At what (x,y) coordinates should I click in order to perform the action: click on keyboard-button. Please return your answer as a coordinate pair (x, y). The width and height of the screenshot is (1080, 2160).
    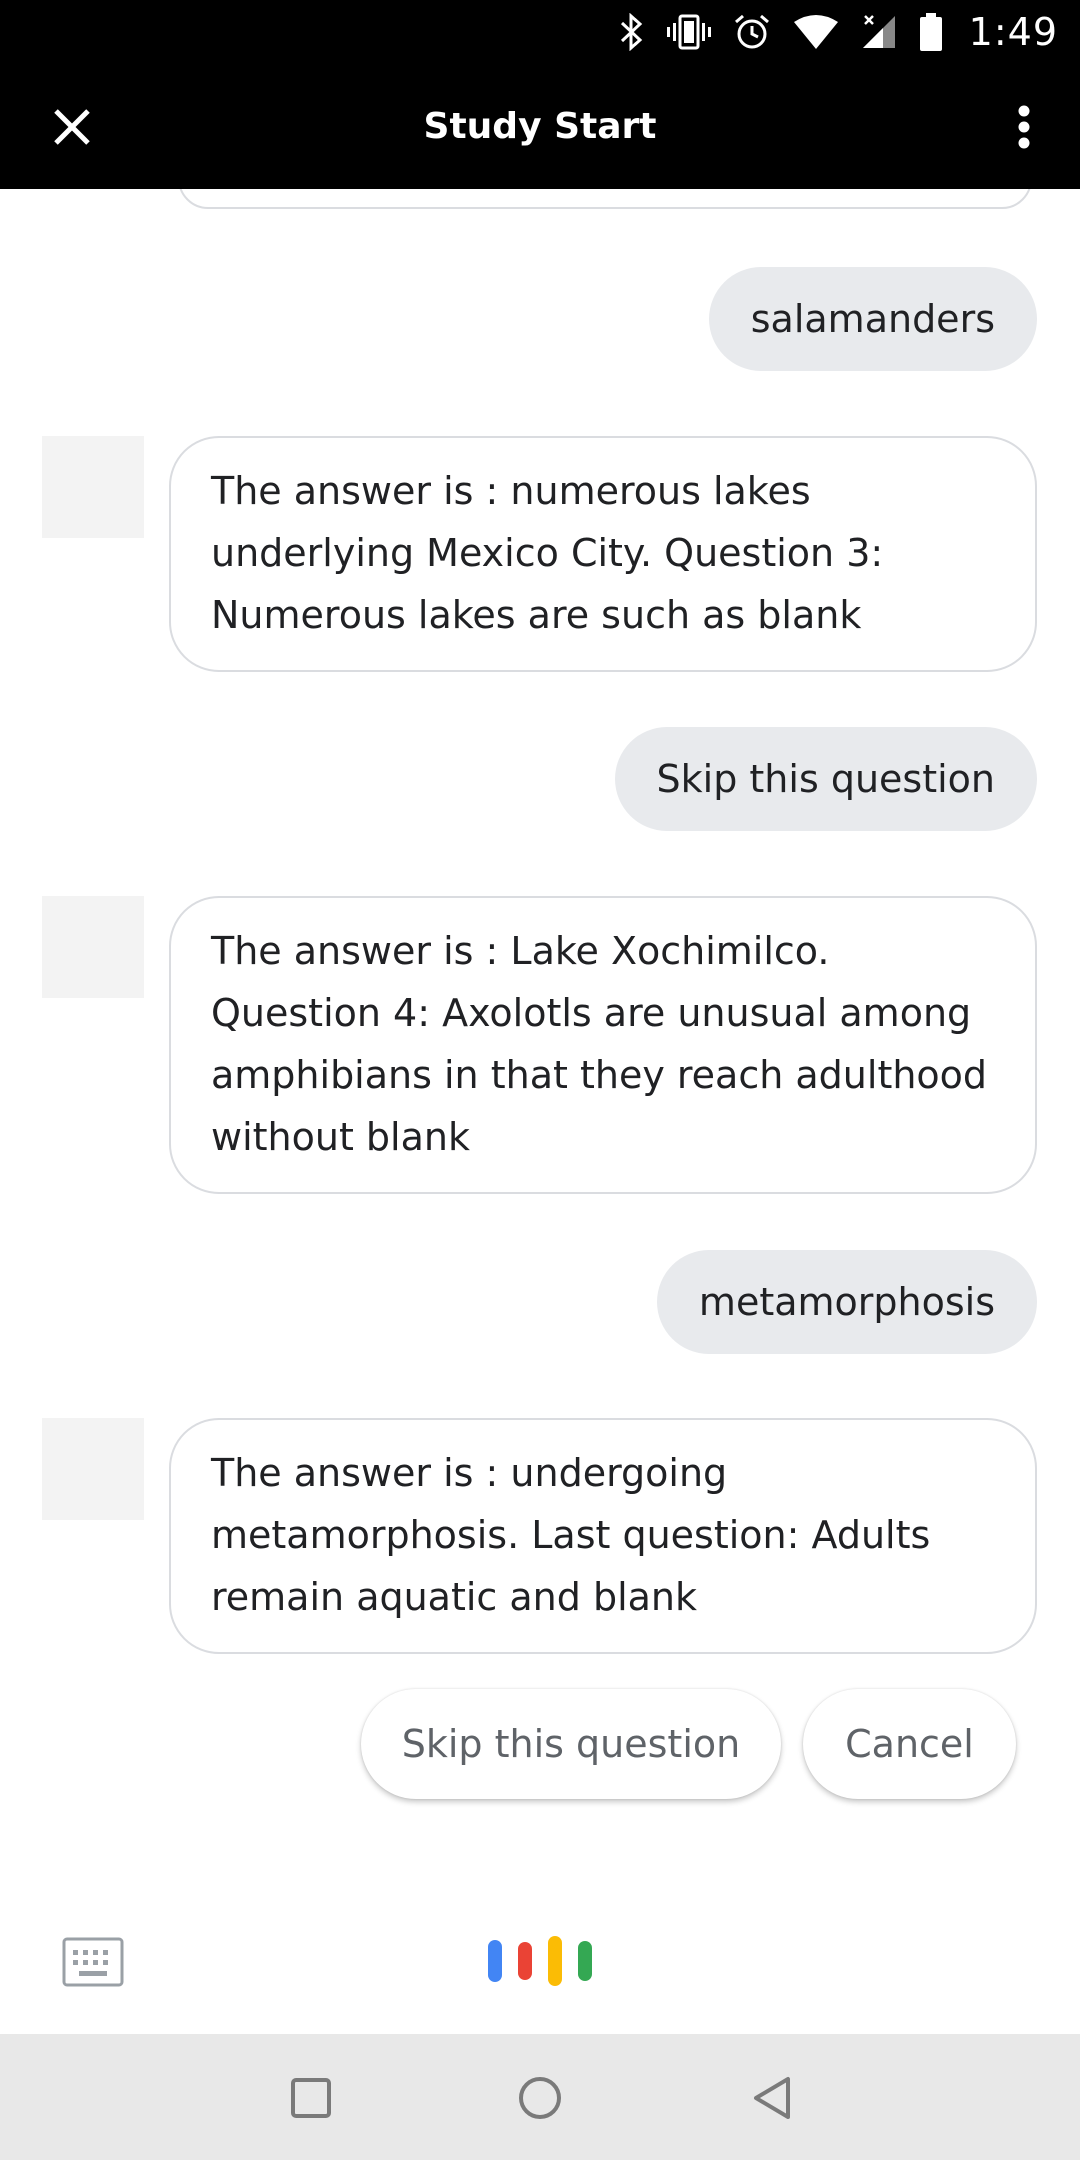
    Looking at the image, I should click on (93, 1962).